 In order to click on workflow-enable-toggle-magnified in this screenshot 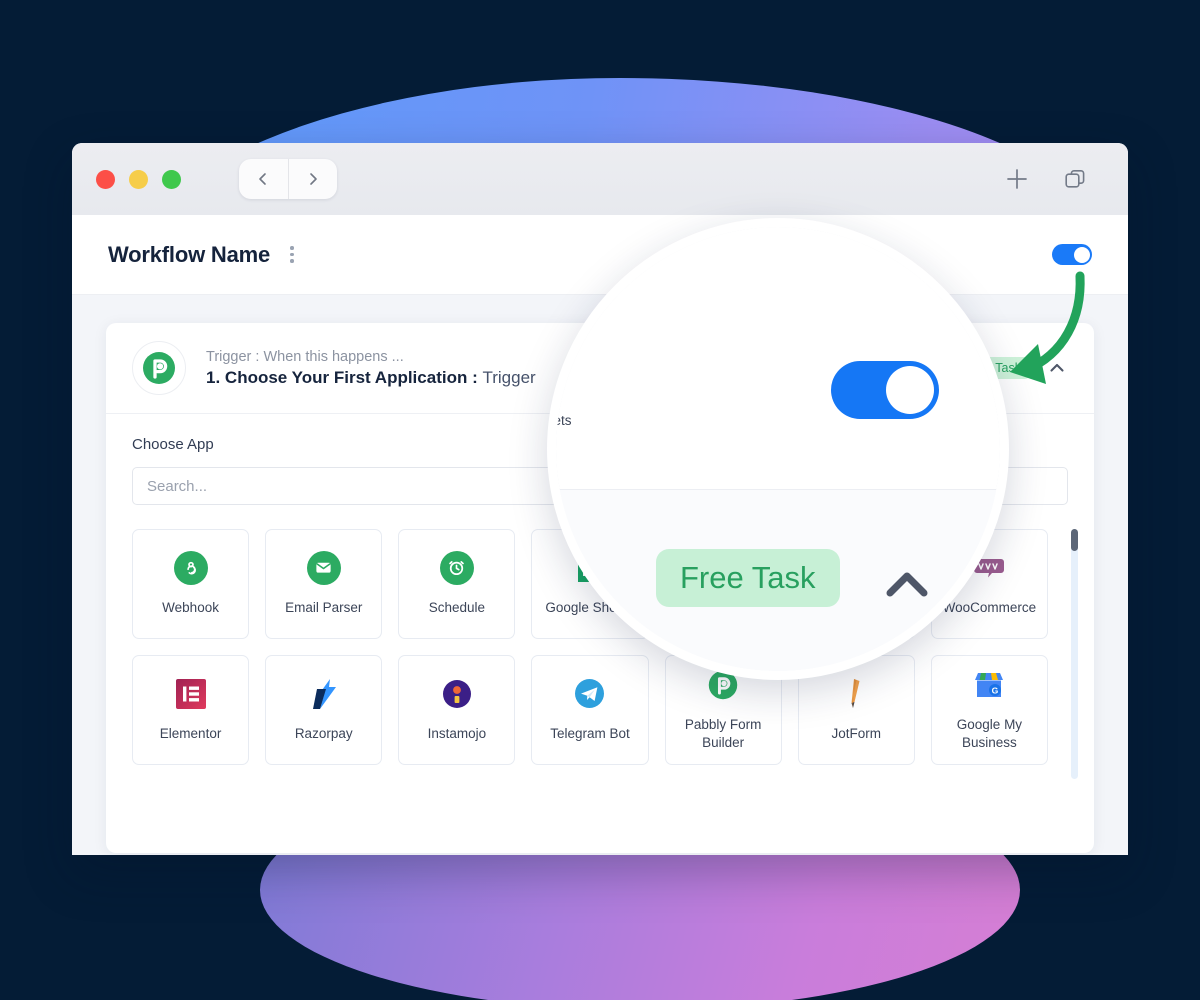, I will do `click(885, 390)`.